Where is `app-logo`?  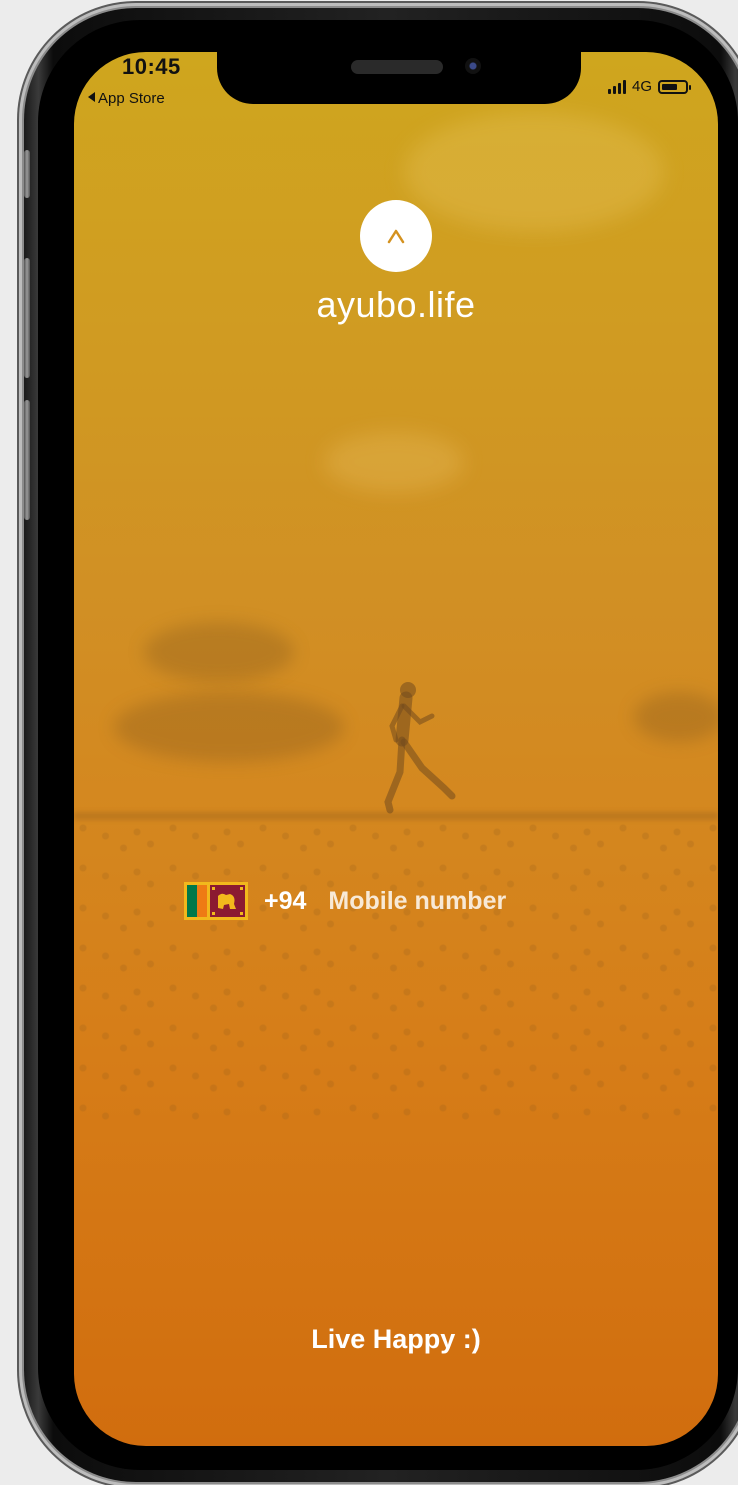 app-logo is located at coordinates (396, 236).